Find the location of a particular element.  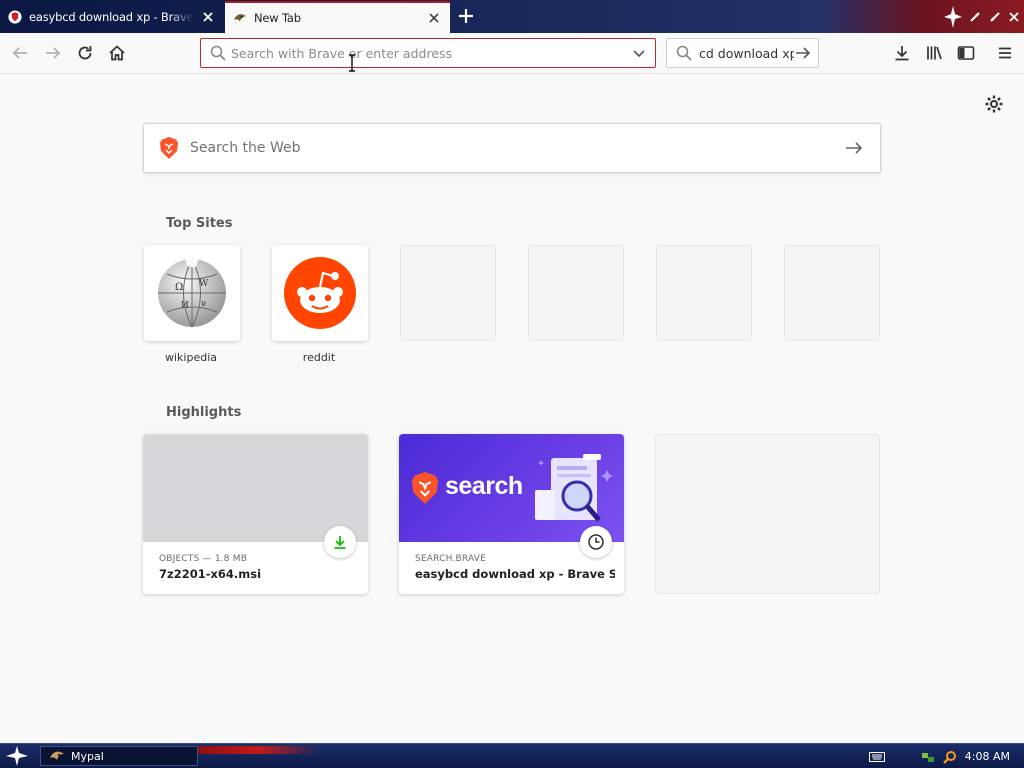

svg-text: W is located at coordinates (204, 284).